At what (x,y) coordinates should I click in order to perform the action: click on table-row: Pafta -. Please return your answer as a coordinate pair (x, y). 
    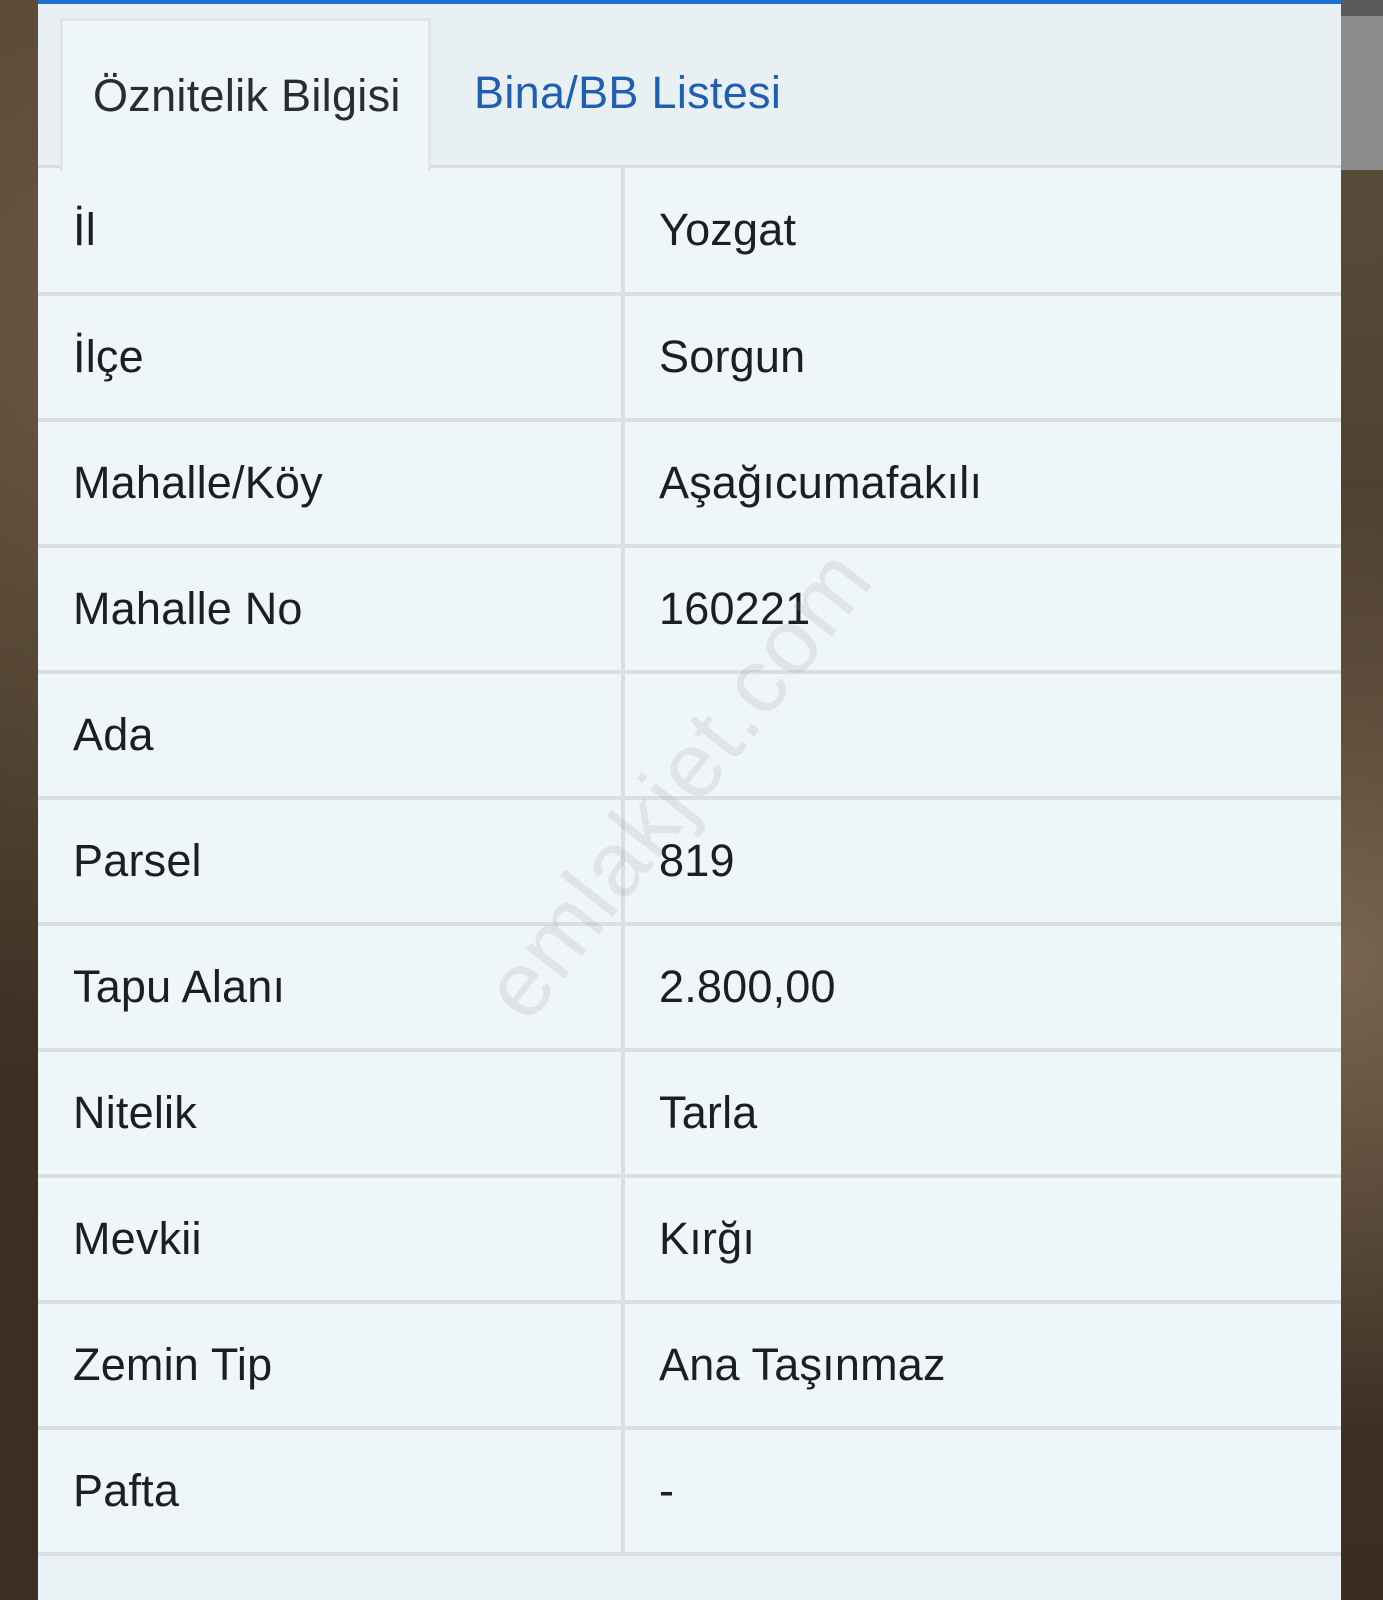
    Looking at the image, I should click on (689, 1492).